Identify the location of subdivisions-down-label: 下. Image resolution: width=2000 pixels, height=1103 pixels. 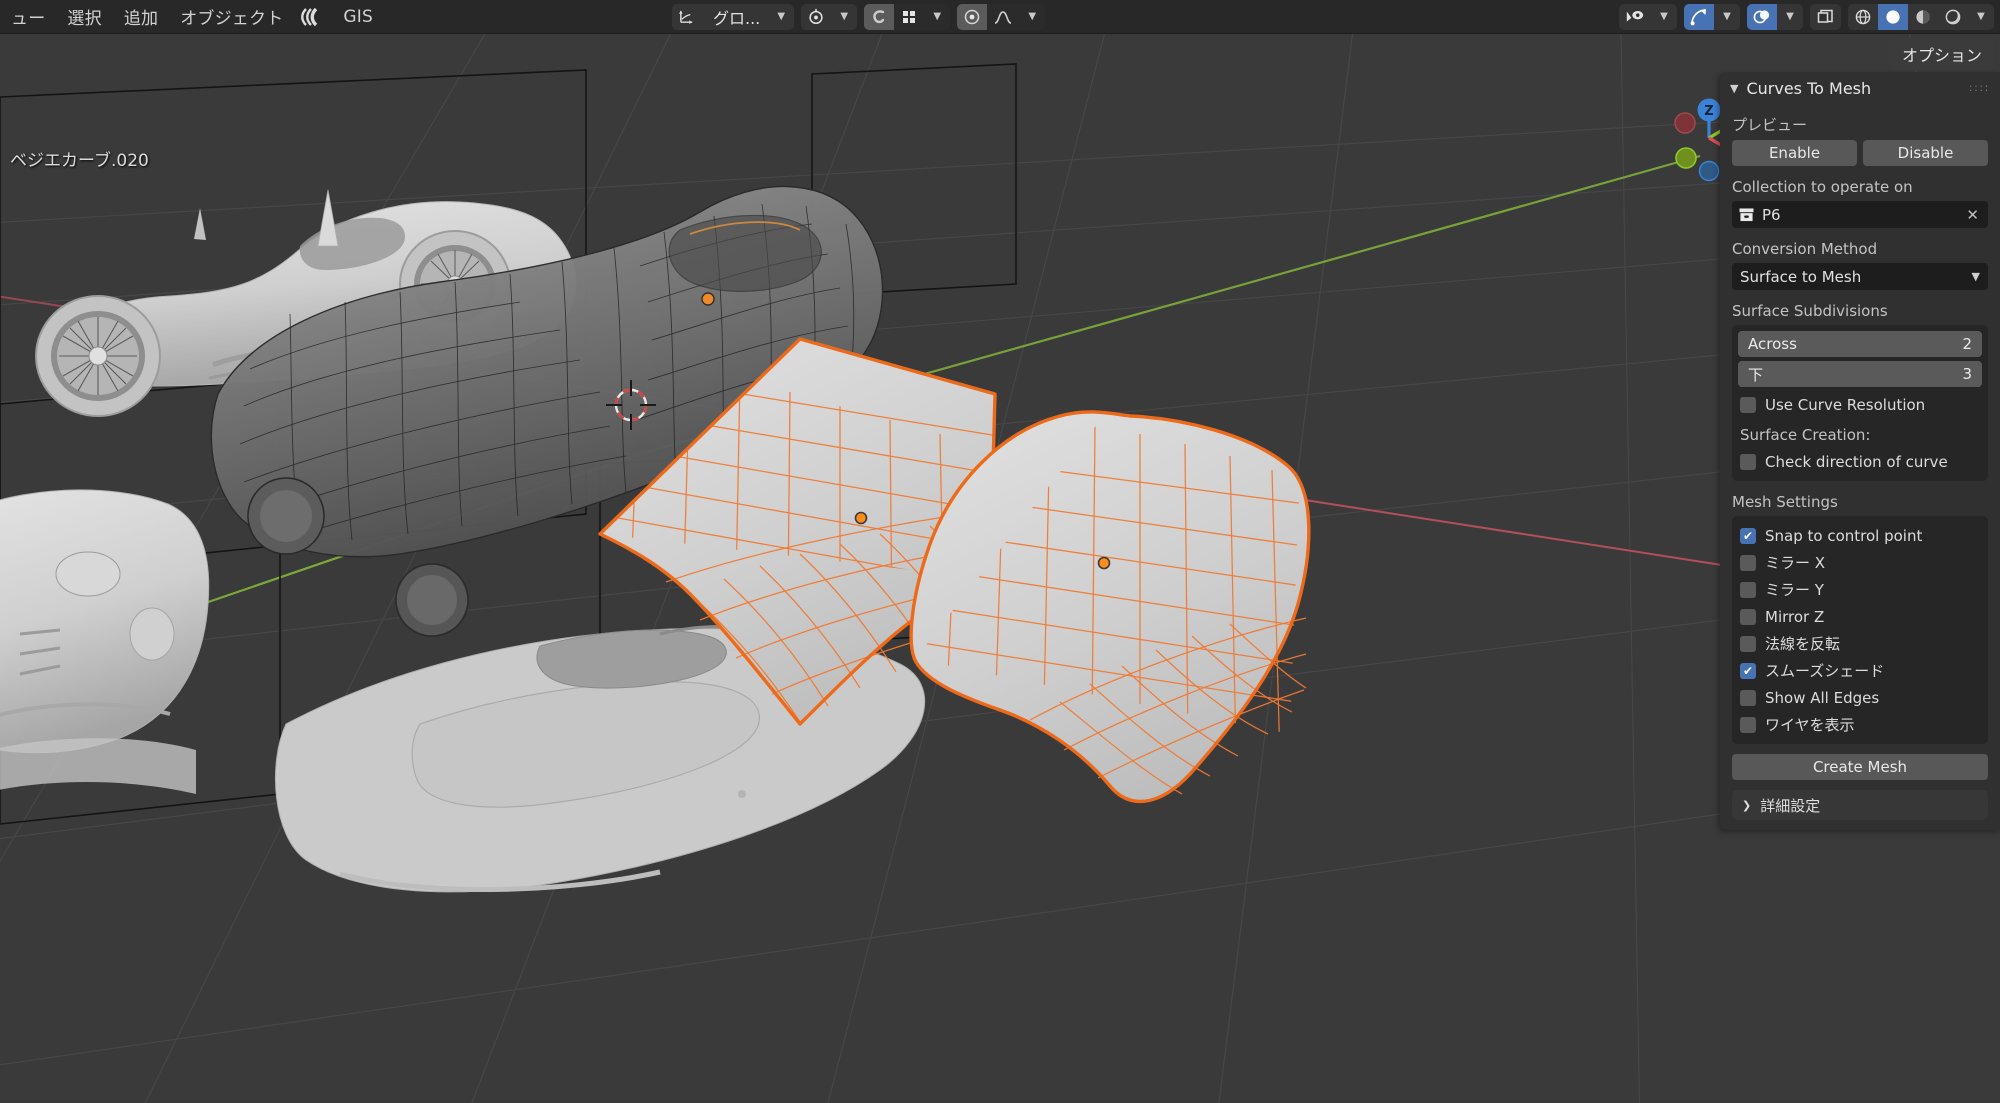
(1756, 374).